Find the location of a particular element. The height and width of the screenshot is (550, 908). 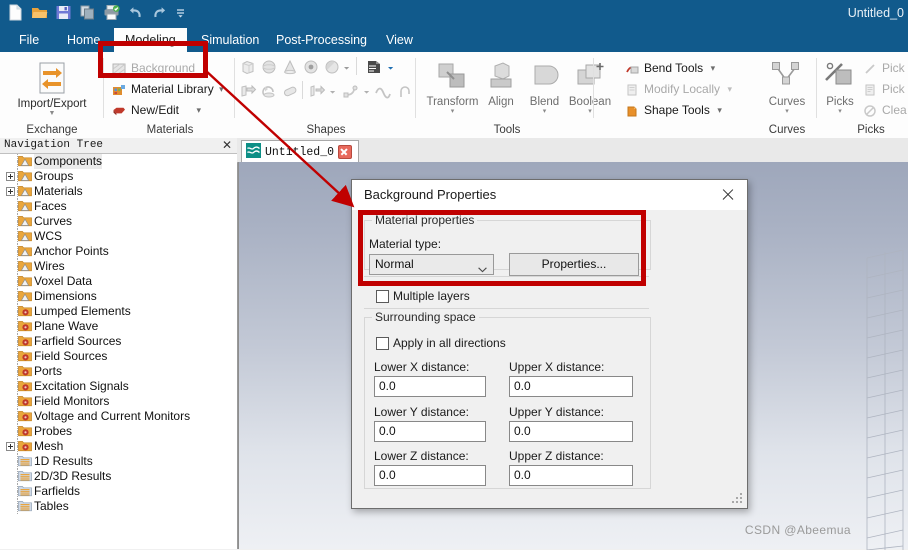

tab-home: Home is located at coordinates (83, 40).